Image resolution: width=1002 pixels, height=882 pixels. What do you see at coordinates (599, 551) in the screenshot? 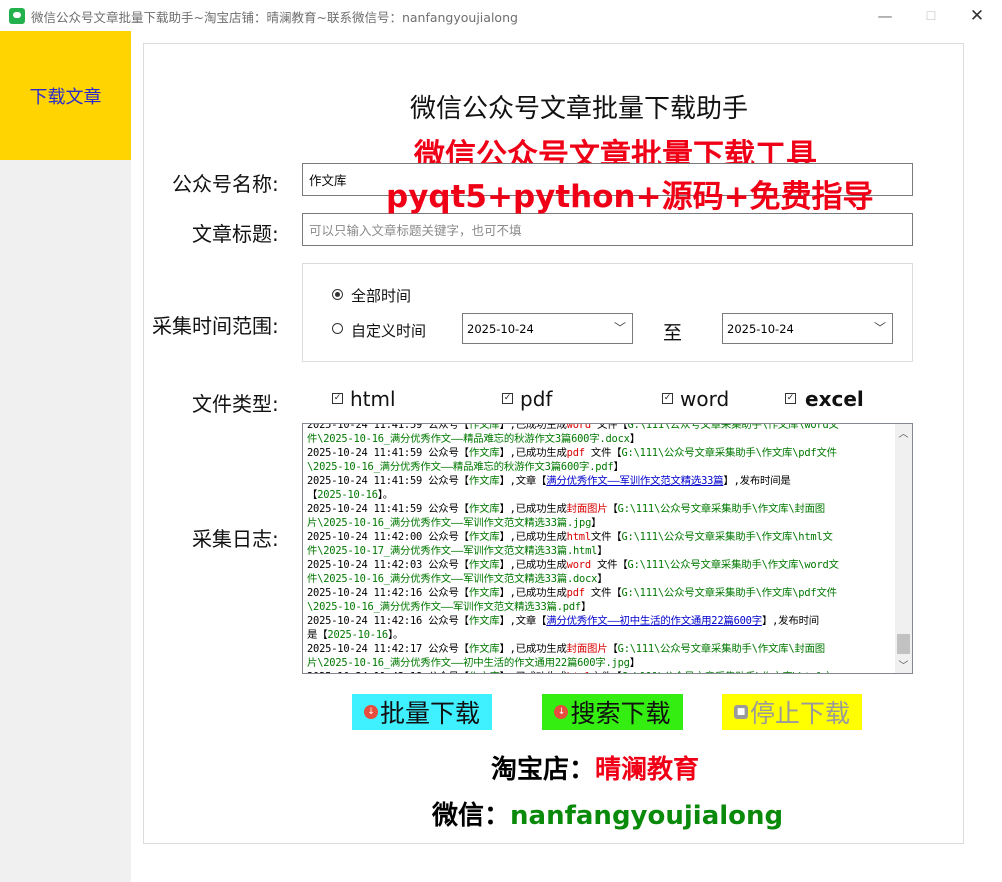
I see `log-line: 件\2025-10-17_满分优秀作文——军训作文范文精选33篇.html】` at bounding box center [599, 551].